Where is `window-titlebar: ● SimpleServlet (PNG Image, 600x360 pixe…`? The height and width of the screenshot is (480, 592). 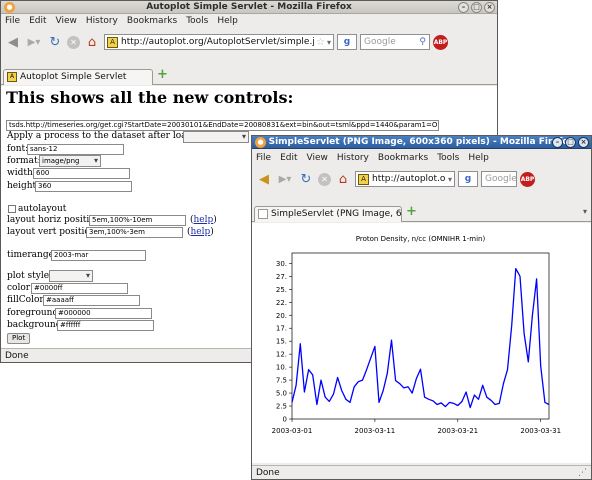 window-titlebar: ● SimpleServlet (PNG Image, 600x360 pixe… is located at coordinates (421, 142).